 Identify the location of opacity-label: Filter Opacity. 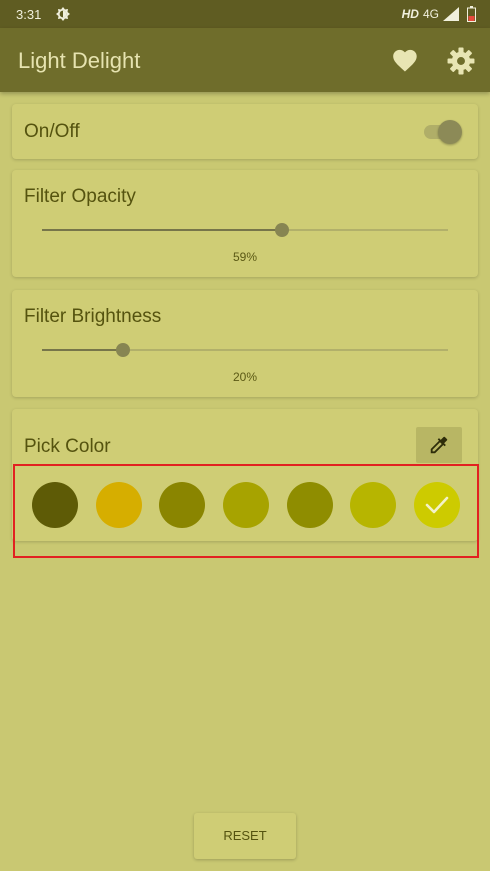
(80, 196).